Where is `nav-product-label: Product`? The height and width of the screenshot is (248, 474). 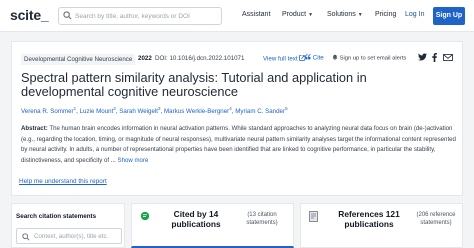
nav-product-label: Product is located at coordinates (294, 14).